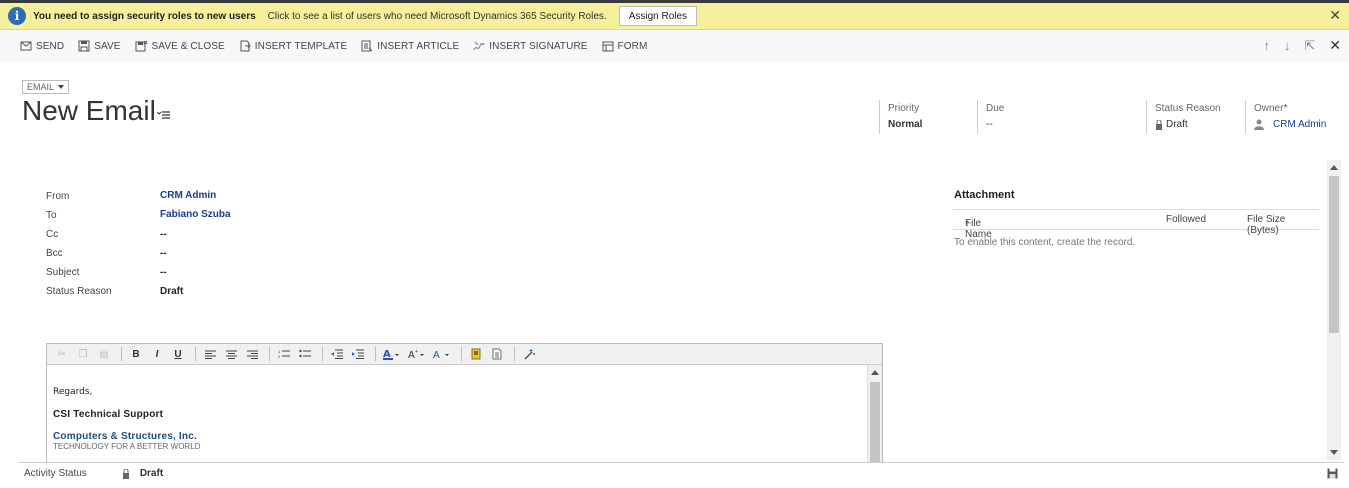 This screenshot has height=488, width=1349. I want to click on align-right-icon, so click(252, 354).